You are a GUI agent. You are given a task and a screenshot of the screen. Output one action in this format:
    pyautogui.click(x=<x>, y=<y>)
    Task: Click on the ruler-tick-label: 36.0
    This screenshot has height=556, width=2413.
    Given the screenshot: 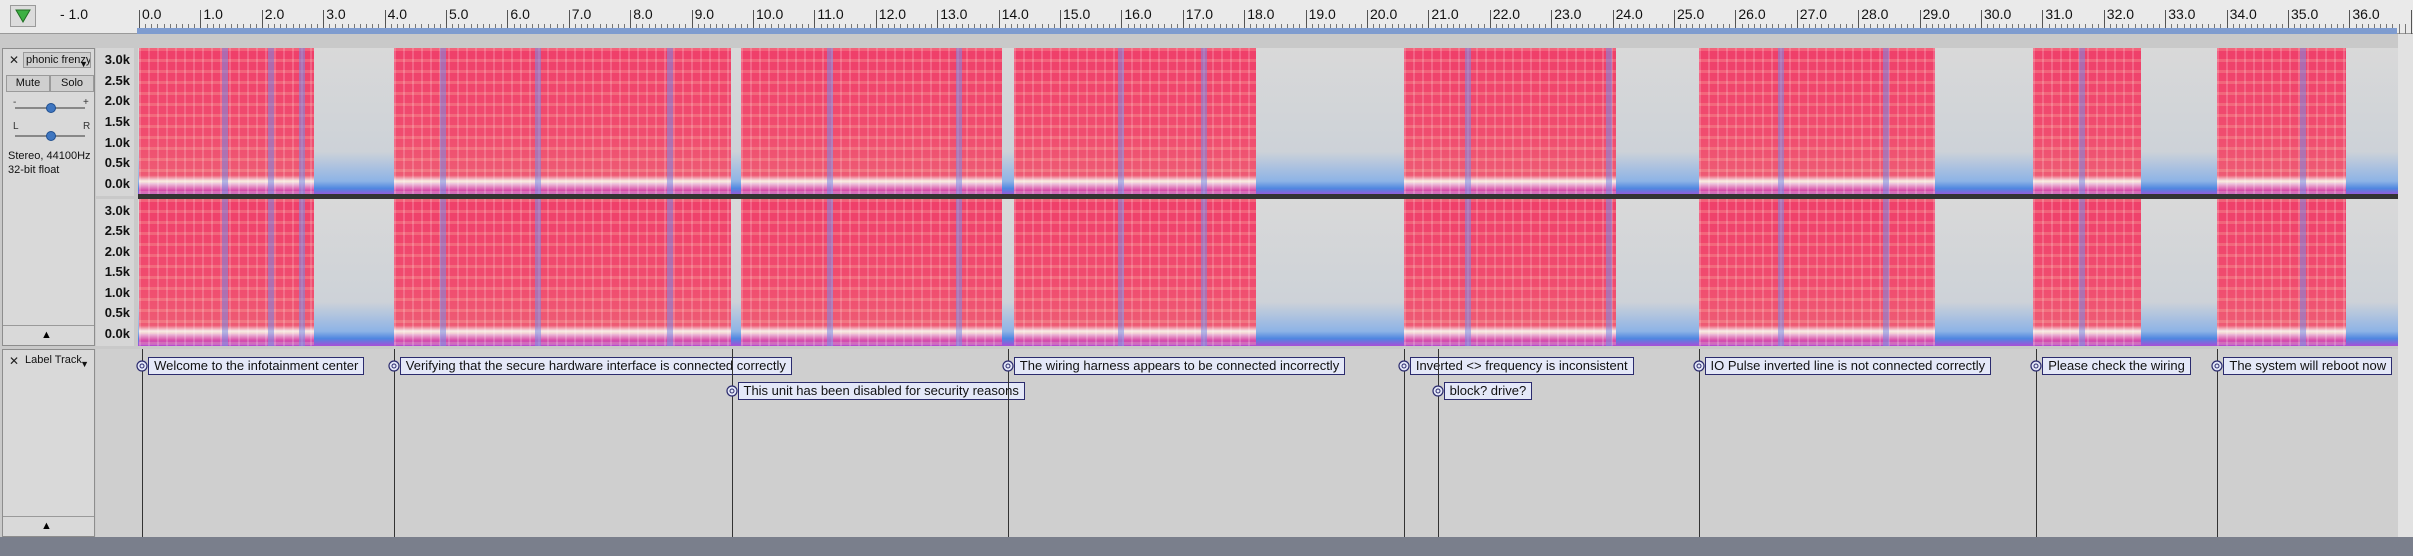 What is the action you would take?
    pyautogui.click(x=2366, y=14)
    